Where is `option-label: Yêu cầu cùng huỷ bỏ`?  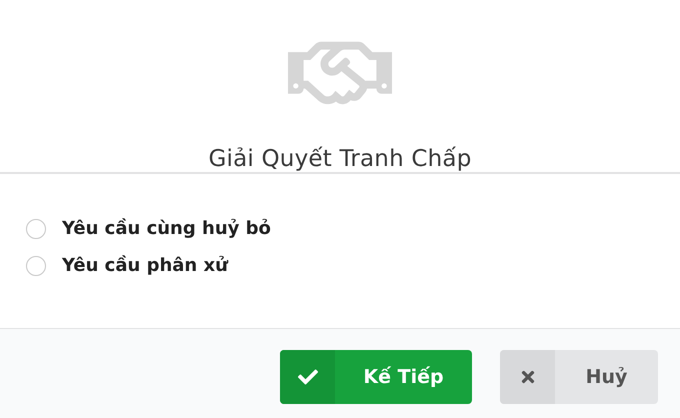 option-label: Yêu cầu cùng huỷ bỏ is located at coordinates (166, 228).